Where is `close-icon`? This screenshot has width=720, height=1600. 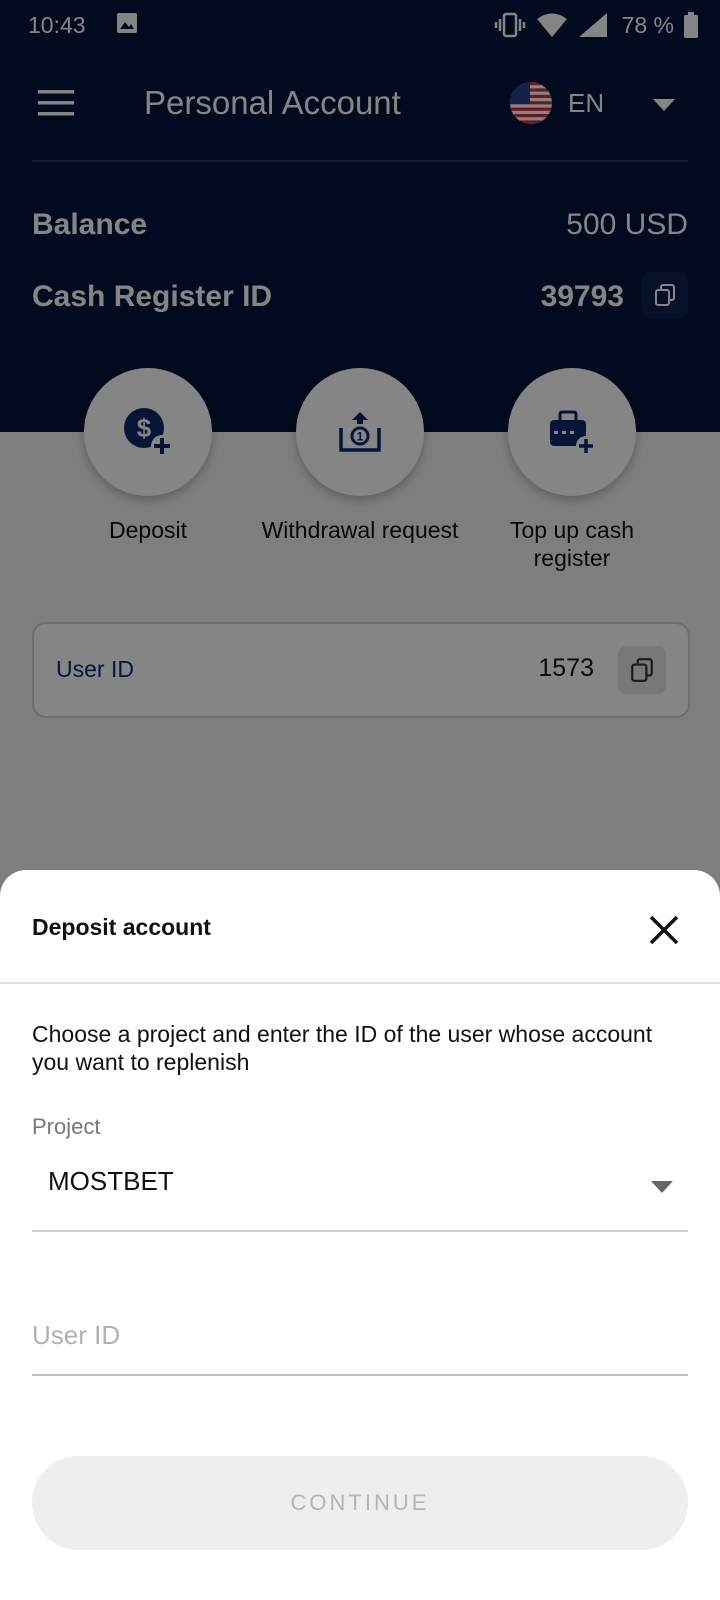
close-icon is located at coordinates (664, 930).